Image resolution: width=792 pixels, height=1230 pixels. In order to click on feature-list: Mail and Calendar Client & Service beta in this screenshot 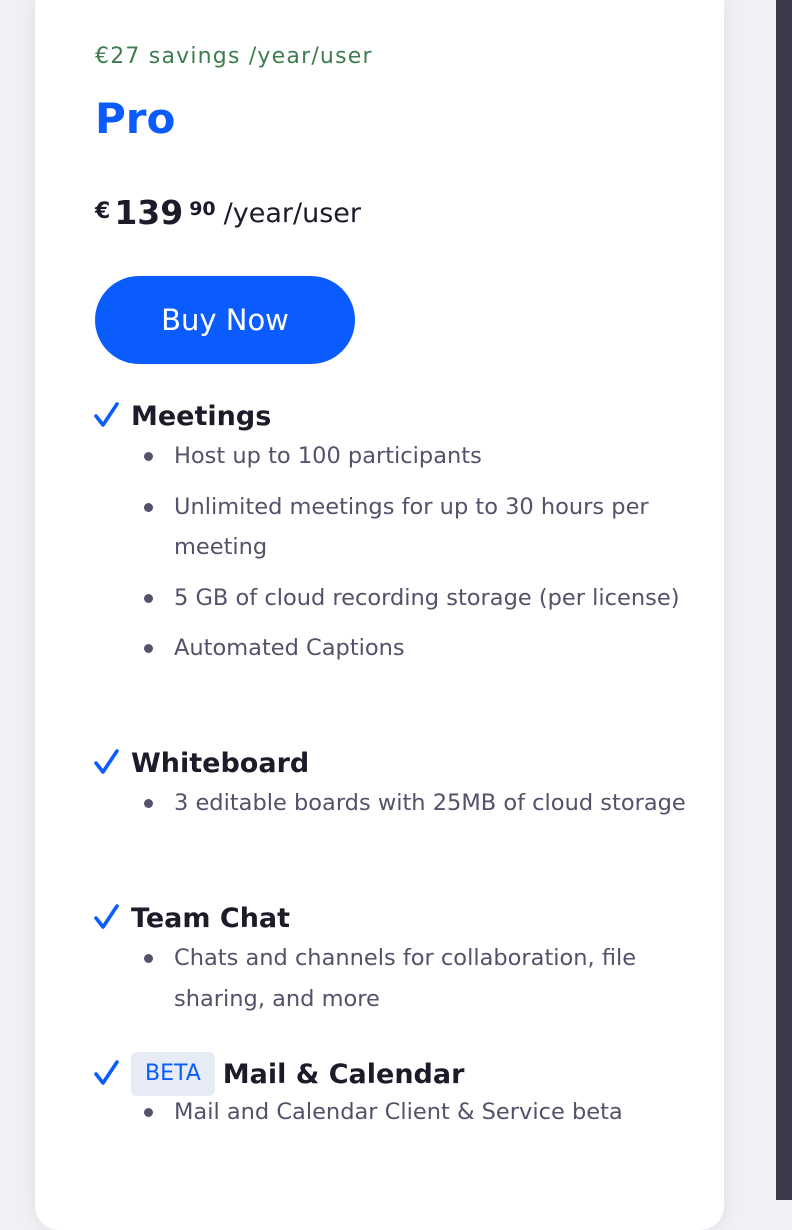, I will do `click(393, 1112)`.